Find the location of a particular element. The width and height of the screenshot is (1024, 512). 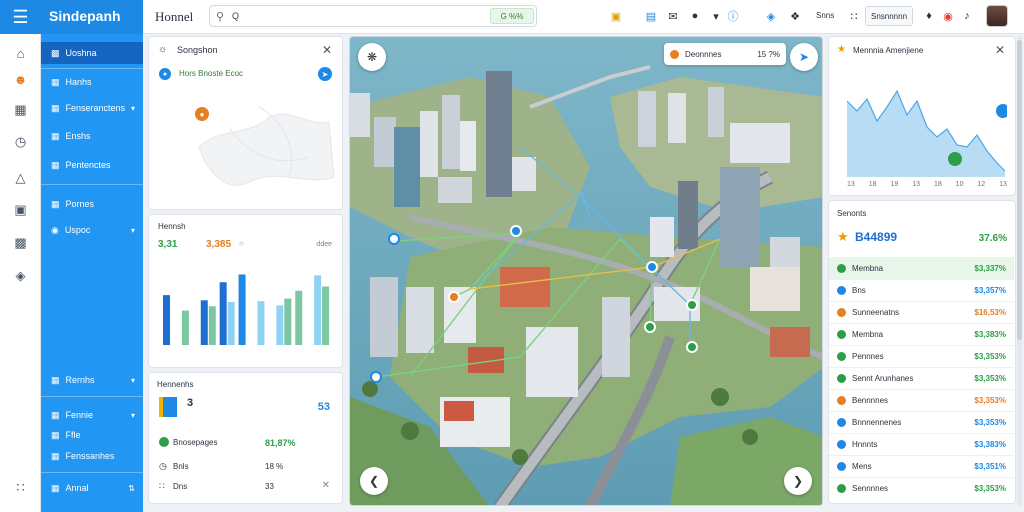

pin-icon: ● is located at coordinates (202, 114).